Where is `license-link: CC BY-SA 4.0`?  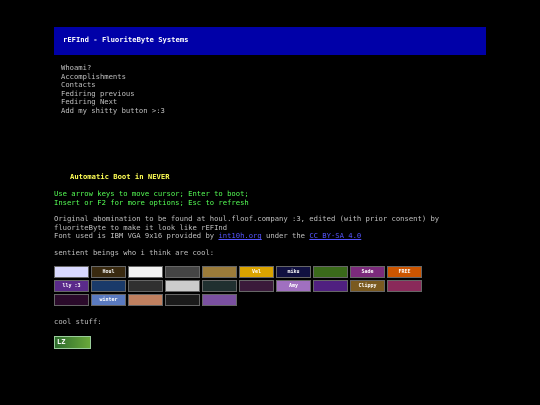
license-link: CC BY-SA 4.0 is located at coordinates (335, 235).